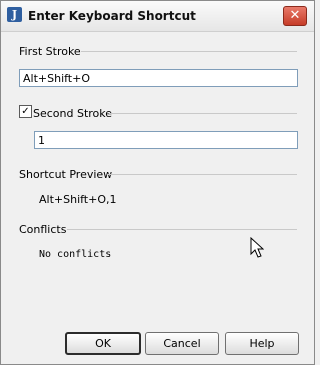  What do you see at coordinates (202, 174) in the screenshot?
I see `shortcut-preview-separator` at bounding box center [202, 174].